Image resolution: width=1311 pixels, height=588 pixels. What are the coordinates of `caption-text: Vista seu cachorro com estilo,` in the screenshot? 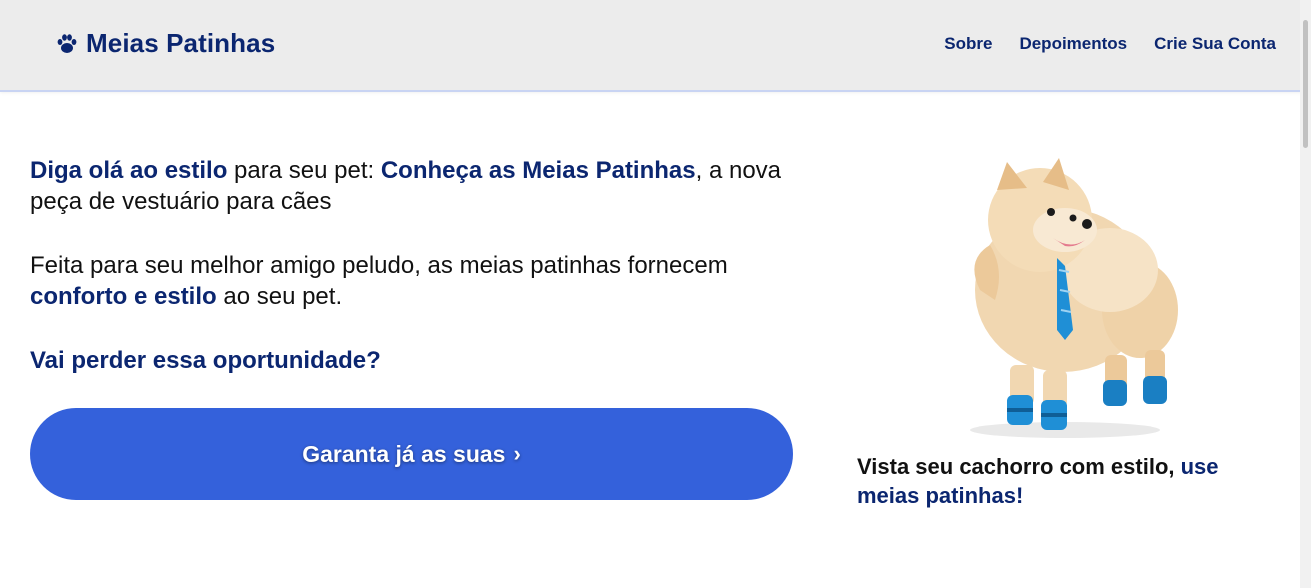 It's located at (1019, 466).